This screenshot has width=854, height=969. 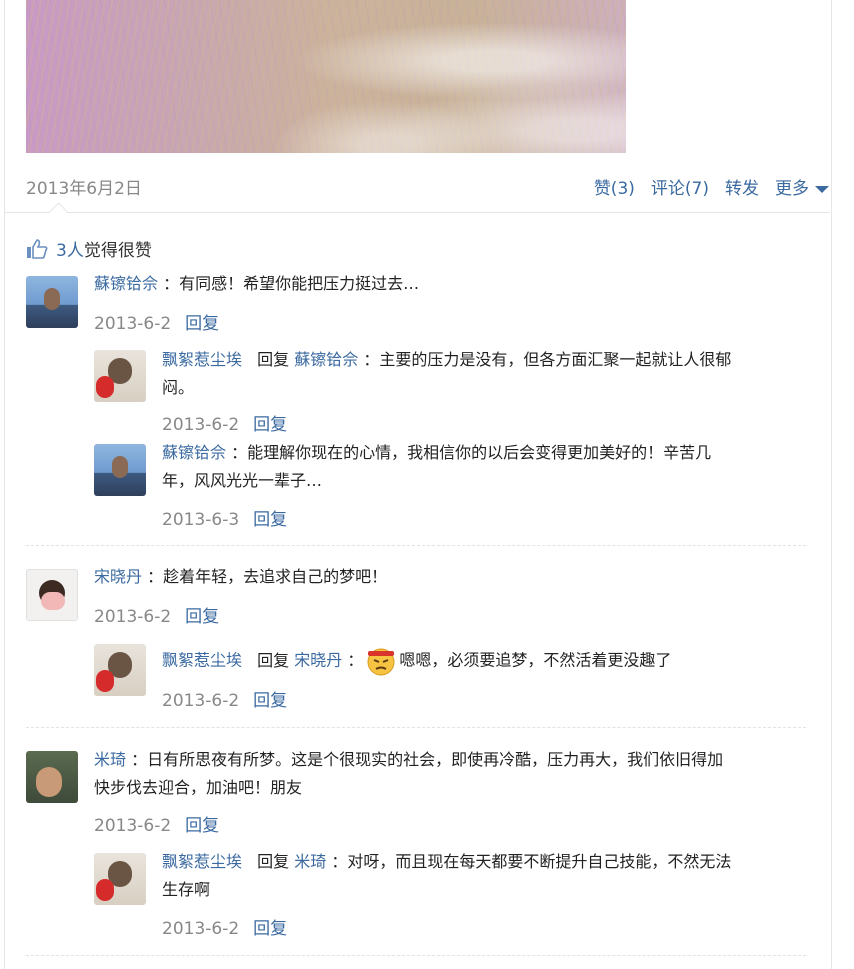 I want to click on determined-face-icon, so click(x=381, y=662).